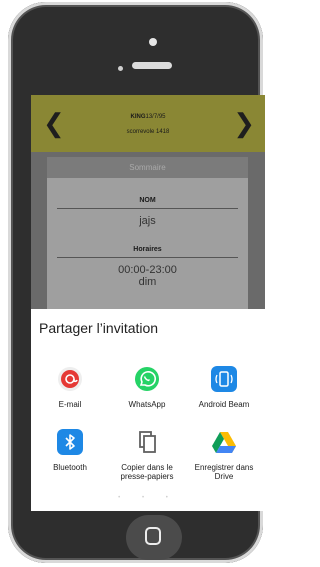 The height and width of the screenshot is (567, 320). Describe the element at coordinates (224, 379) in the screenshot. I see `android-beam-icon` at that location.